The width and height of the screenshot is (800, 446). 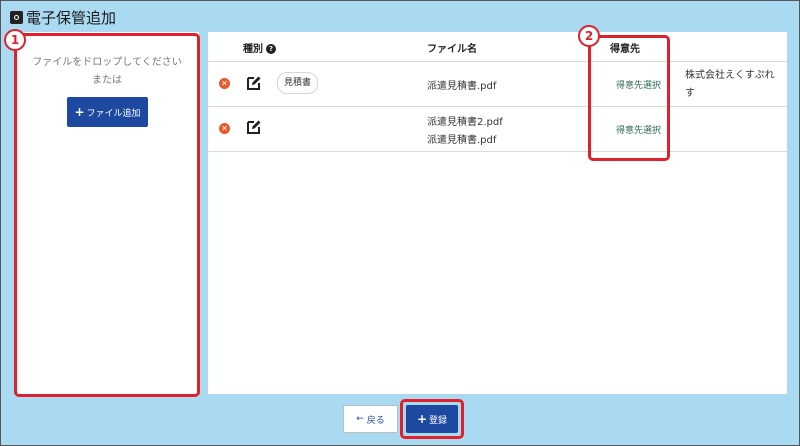 What do you see at coordinates (271, 49) in the screenshot?
I see `help-icon: ?` at bounding box center [271, 49].